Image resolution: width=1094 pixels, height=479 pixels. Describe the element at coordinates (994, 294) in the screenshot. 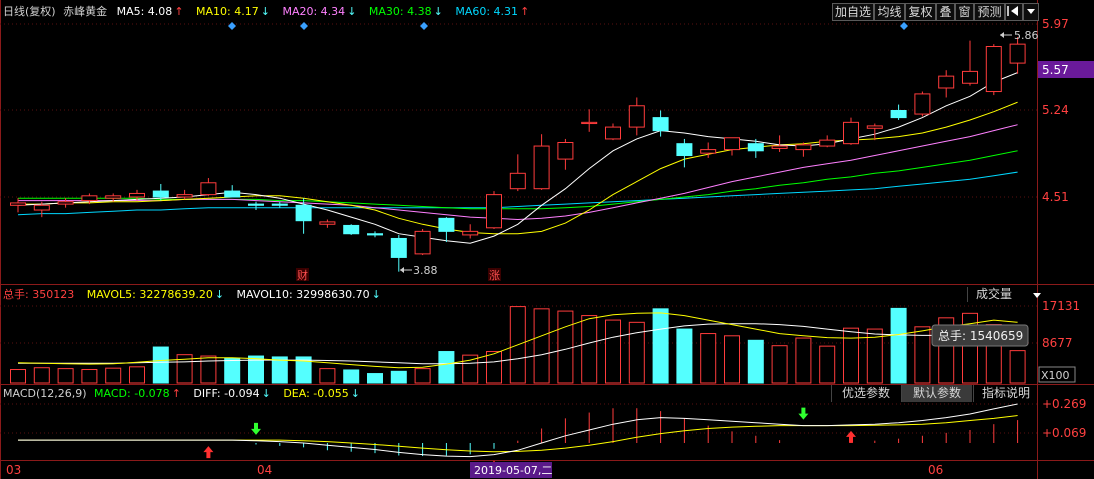

I see `indicator-selector-value: 成交量` at that location.